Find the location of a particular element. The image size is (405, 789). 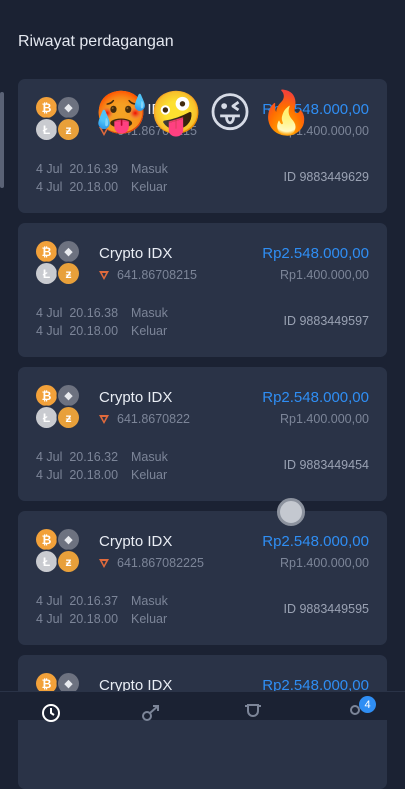

trades-icon is located at coordinates (152, 713).